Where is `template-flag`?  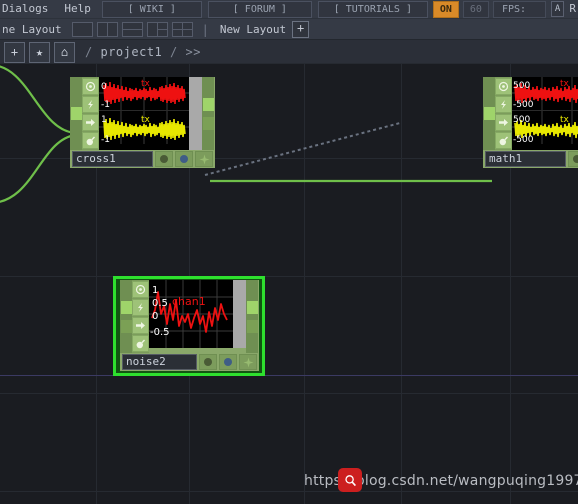 template-flag is located at coordinates (204, 159).